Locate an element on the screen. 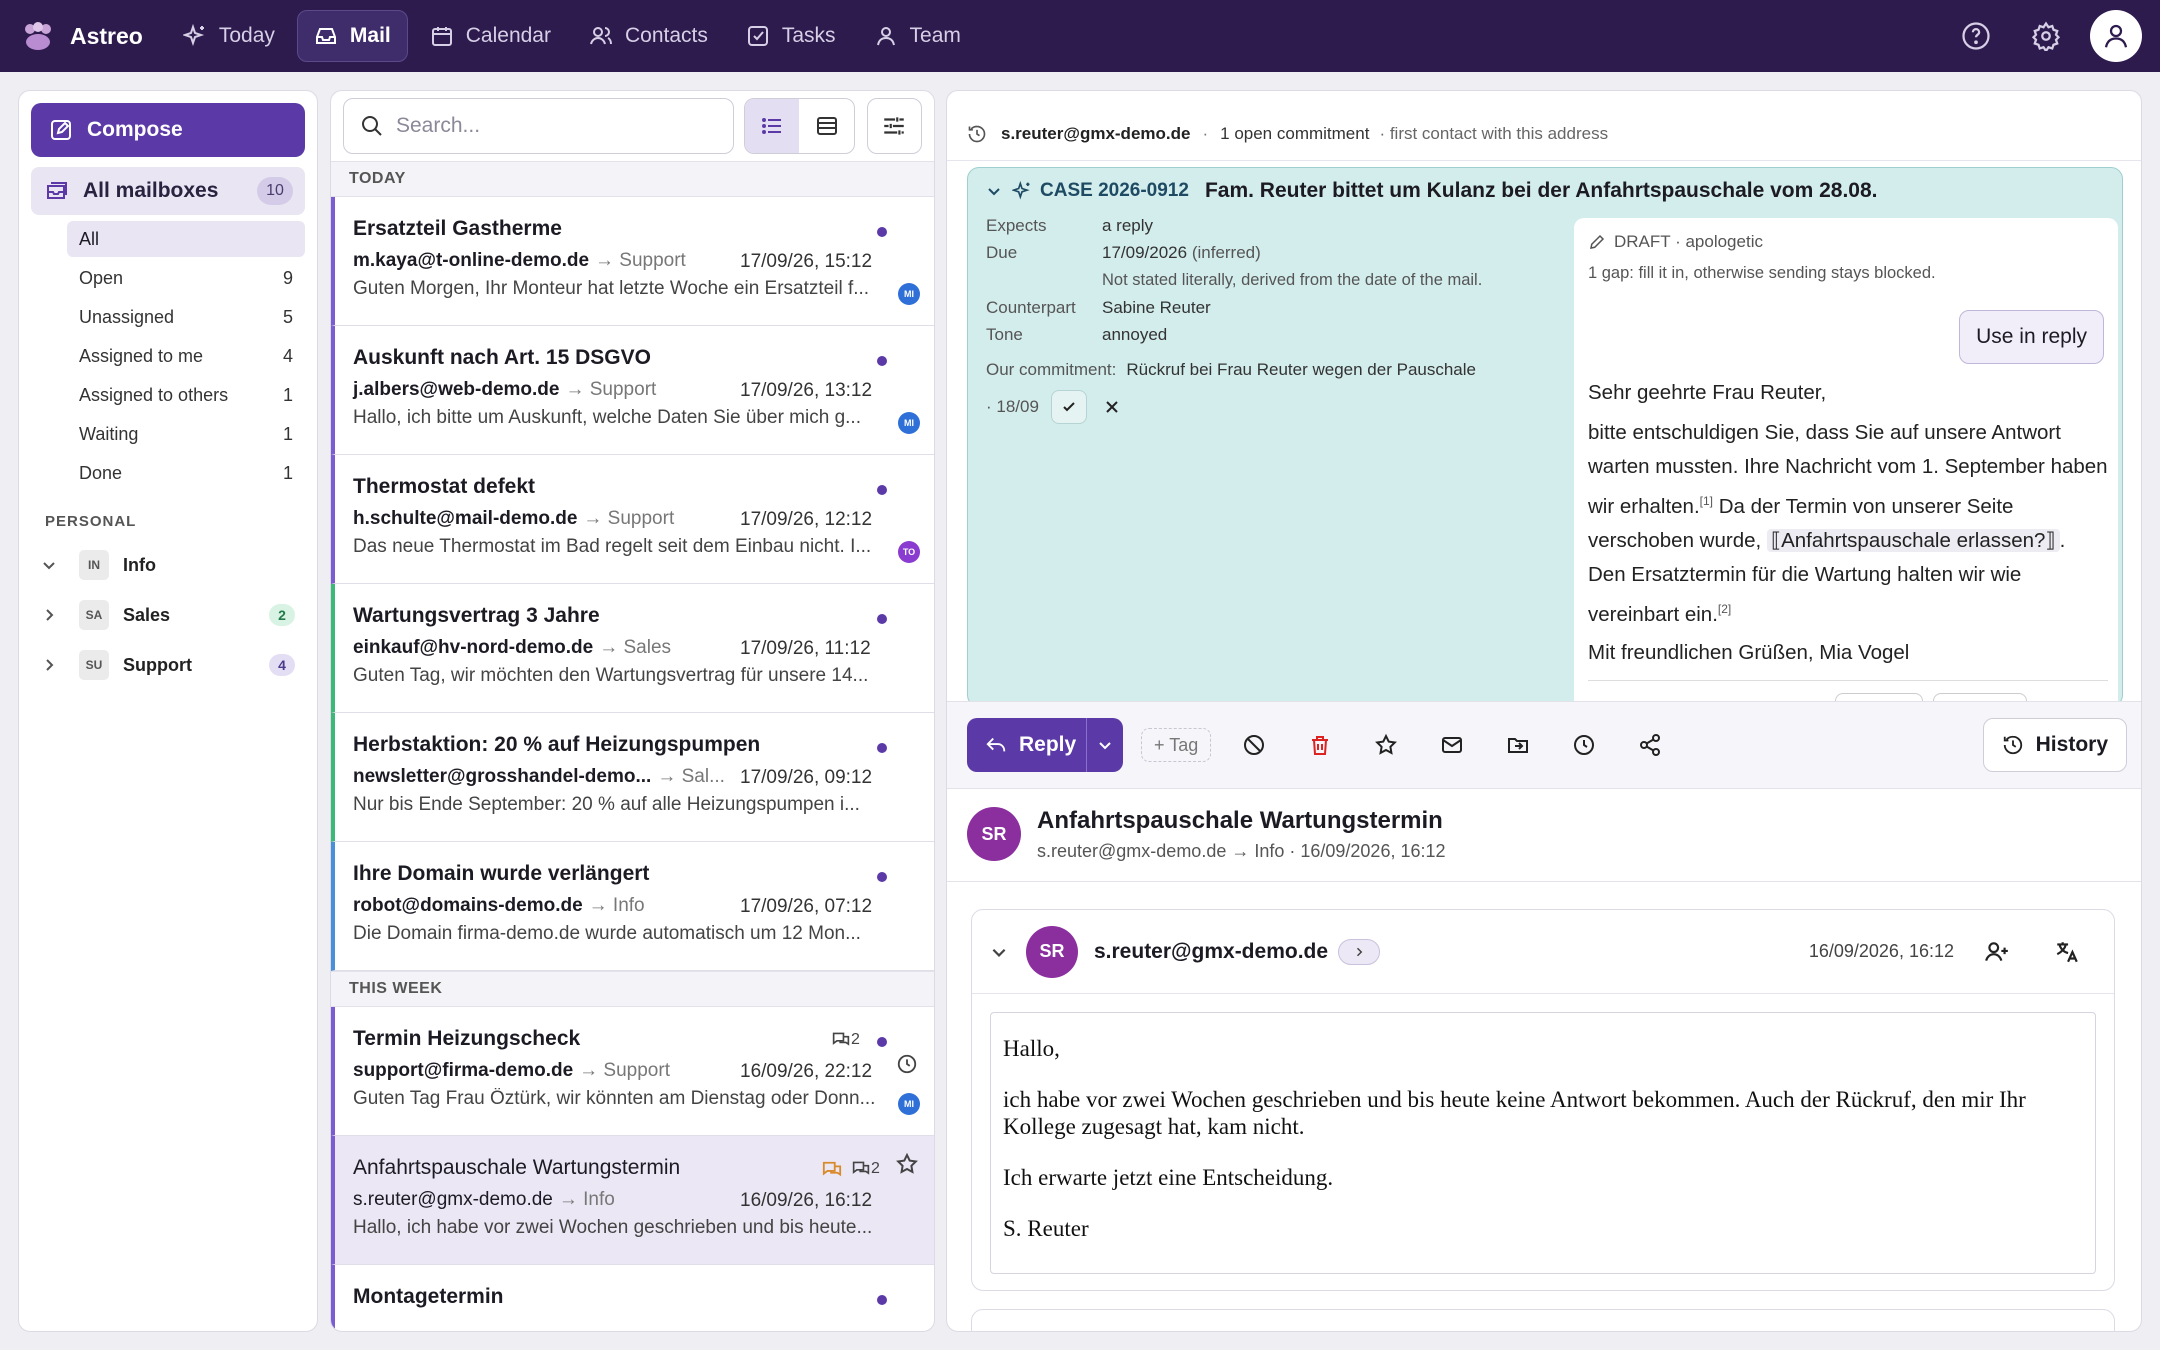  star-button is located at coordinates (1386, 745).